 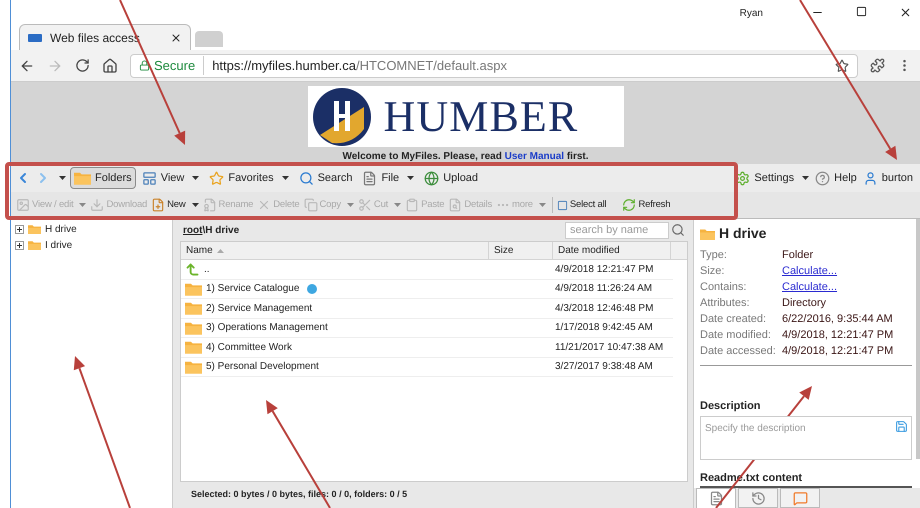 I want to click on file-name: 1) Service Catalogue, so click(x=253, y=289).